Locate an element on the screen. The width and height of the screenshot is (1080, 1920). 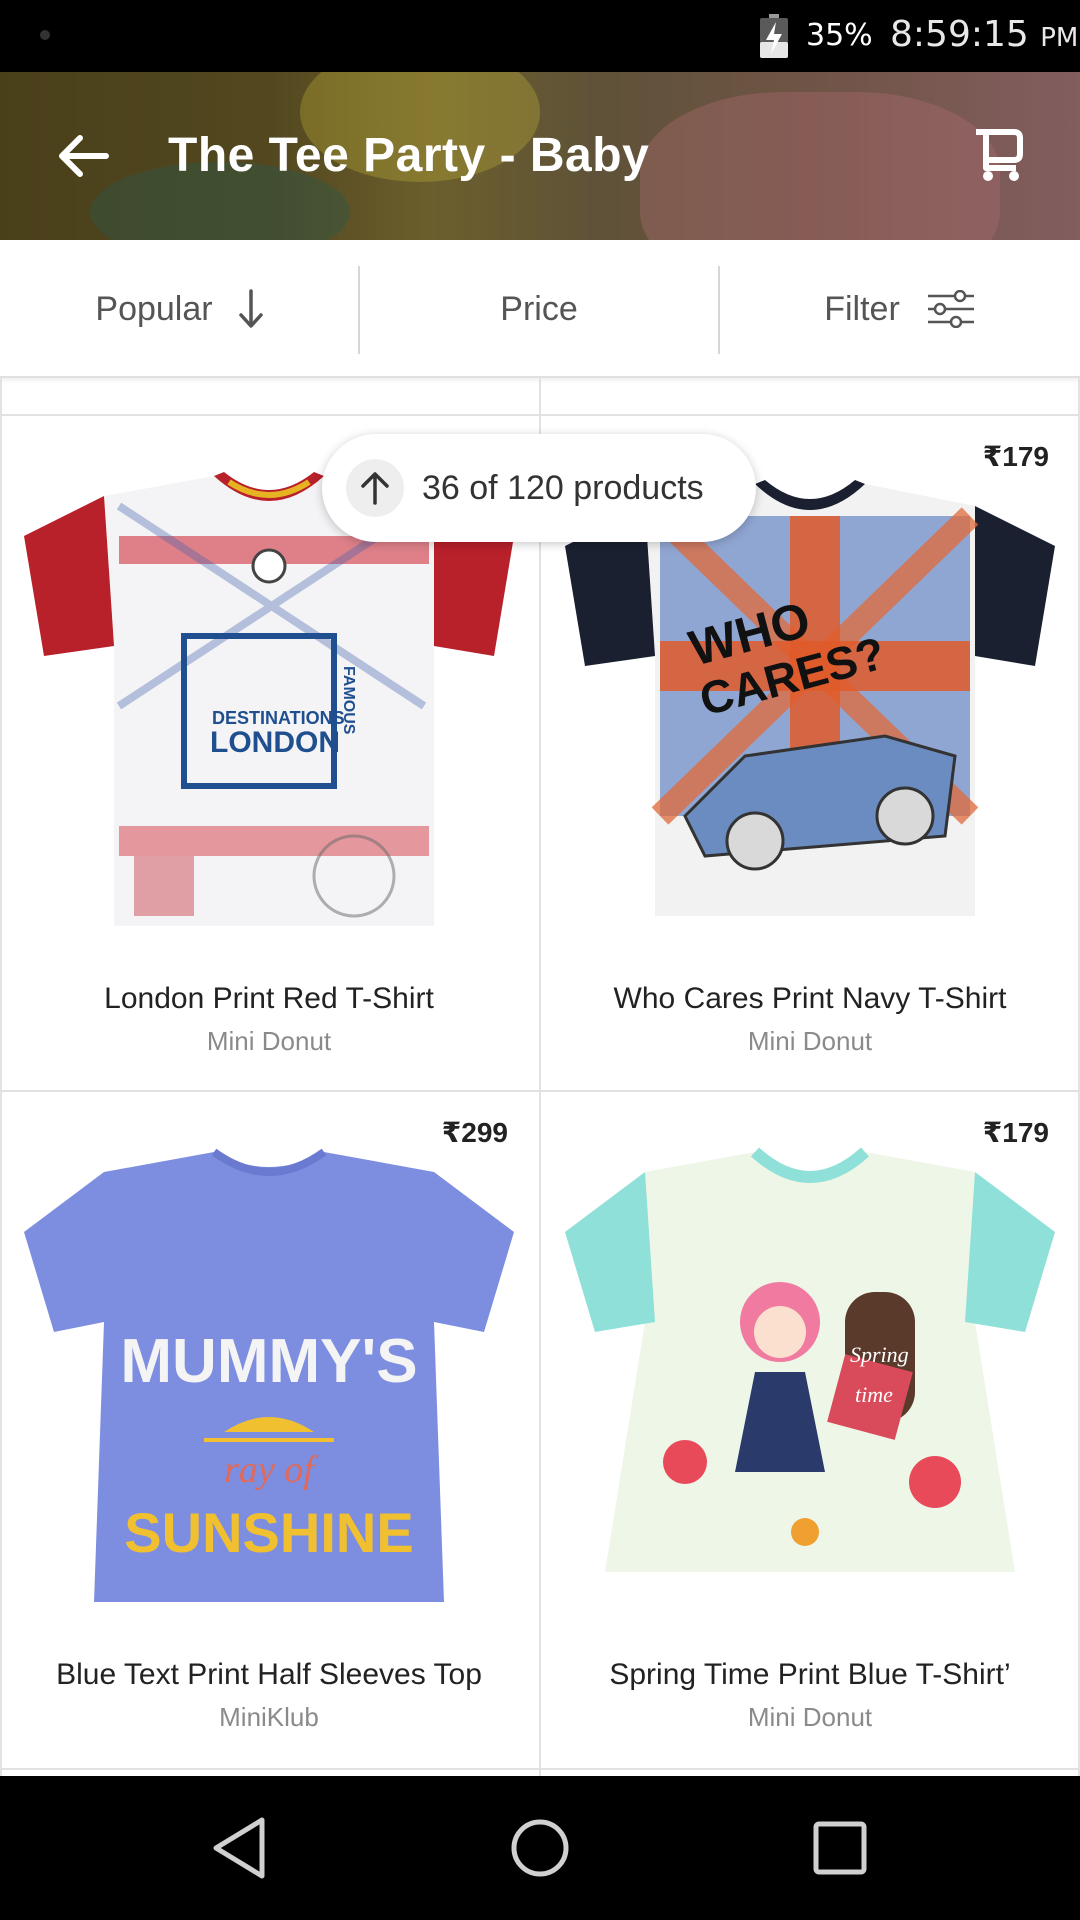
shirt-print-text: time is located at coordinates (874, 1394).